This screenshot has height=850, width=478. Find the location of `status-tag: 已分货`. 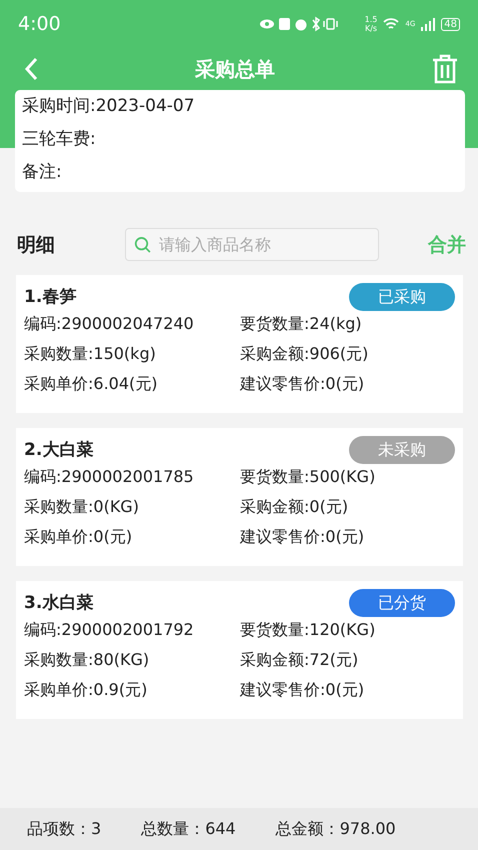

status-tag: 已分货 is located at coordinates (402, 603).